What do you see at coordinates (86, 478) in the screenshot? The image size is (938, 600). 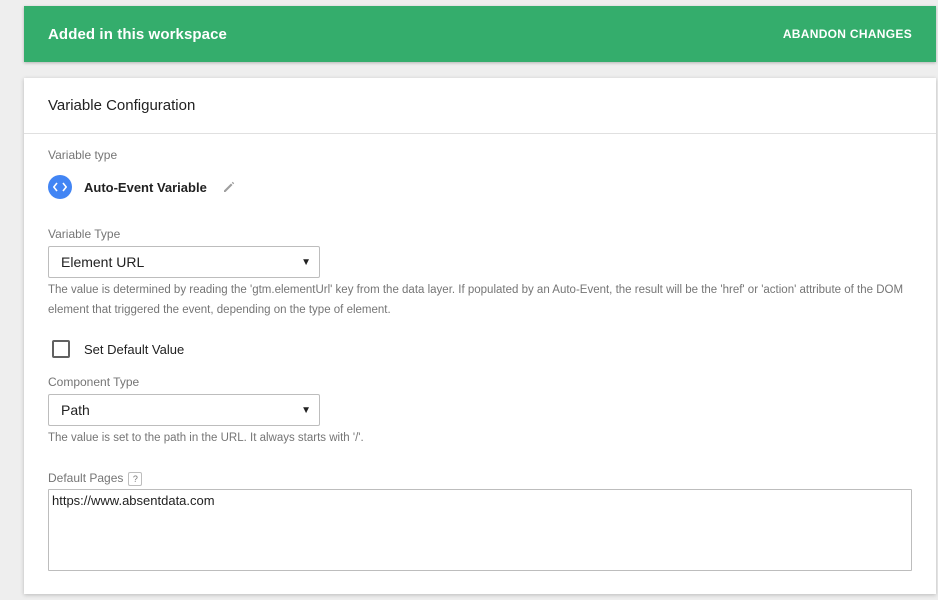 I see `default-pages-label-text: Default Pages` at bounding box center [86, 478].